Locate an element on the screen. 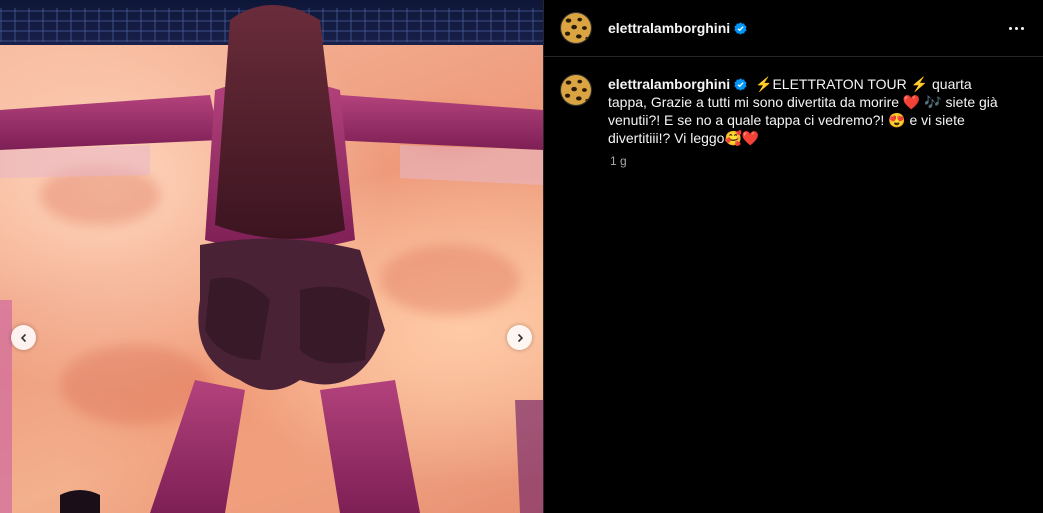  media-divider is located at coordinates (543, 256).